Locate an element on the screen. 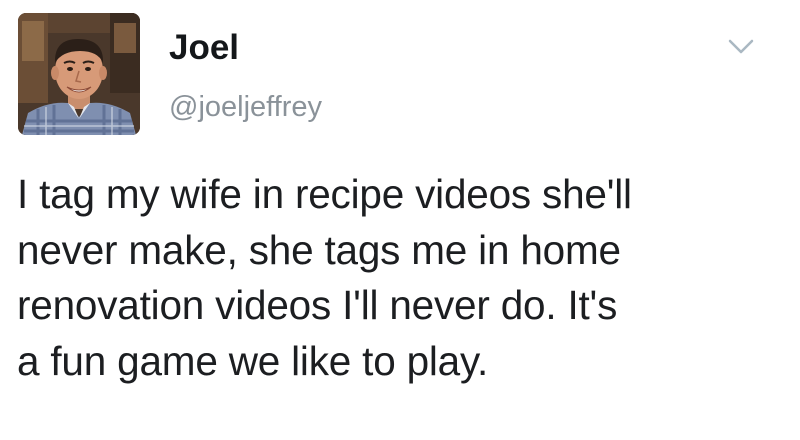  username: @joeljeffrey is located at coordinates (245, 107).